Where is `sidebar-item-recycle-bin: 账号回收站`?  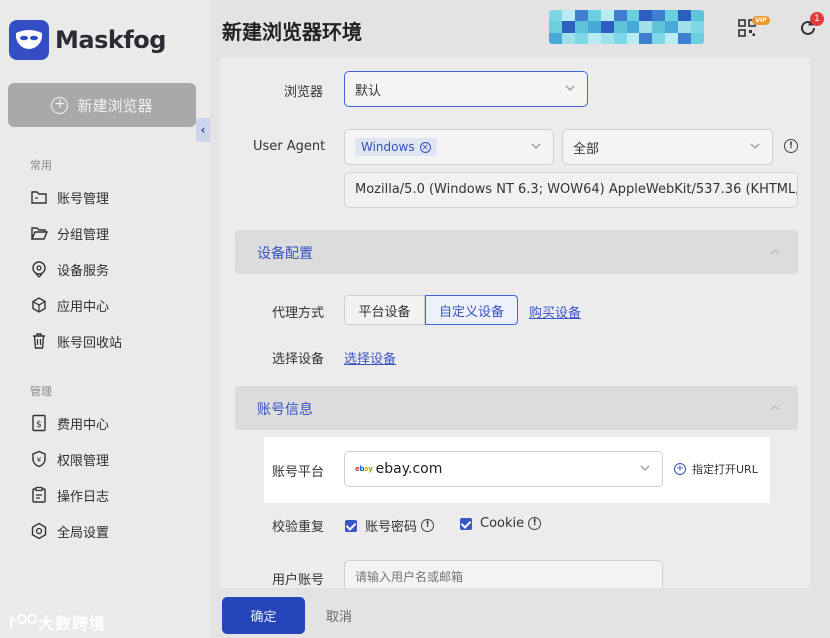 sidebar-item-recycle-bin: 账号回收站 is located at coordinates (76, 341).